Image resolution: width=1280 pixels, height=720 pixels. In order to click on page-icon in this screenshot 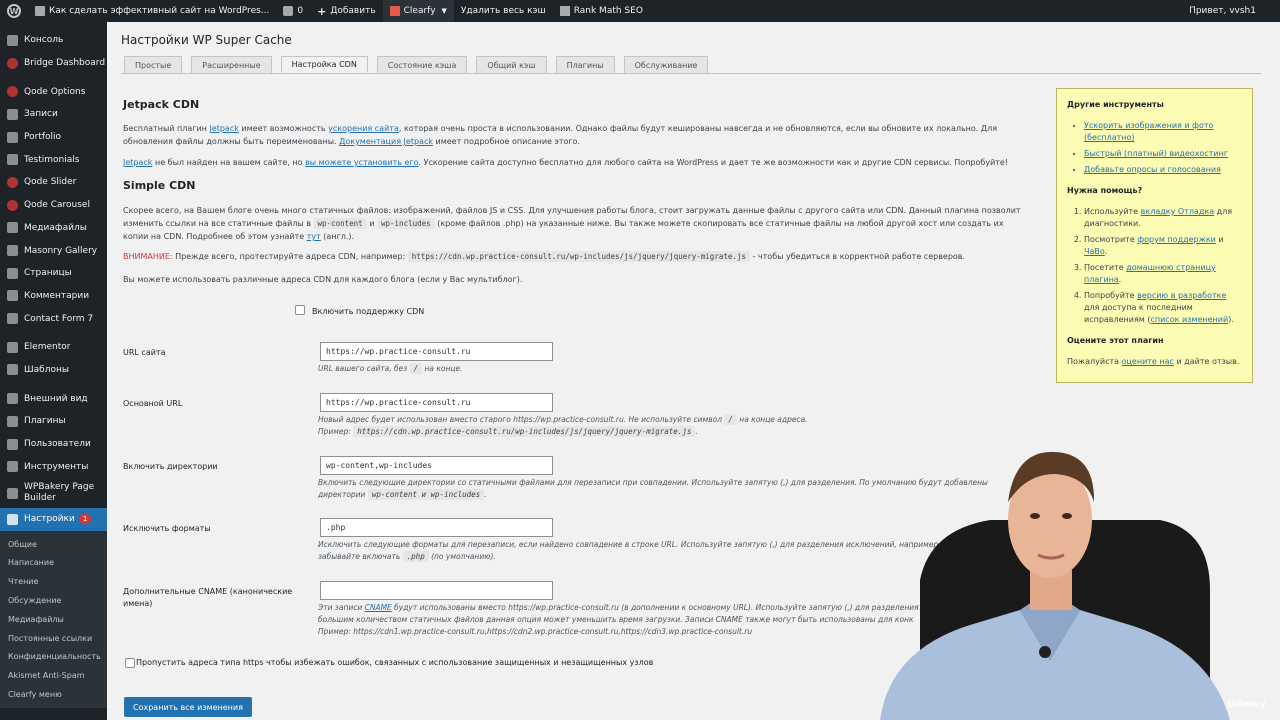, I will do `click(12, 273)`.